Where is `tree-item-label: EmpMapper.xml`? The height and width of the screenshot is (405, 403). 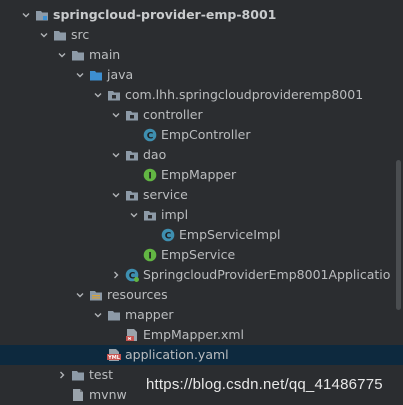 tree-item-label: EmpMapper.xml is located at coordinates (194, 334).